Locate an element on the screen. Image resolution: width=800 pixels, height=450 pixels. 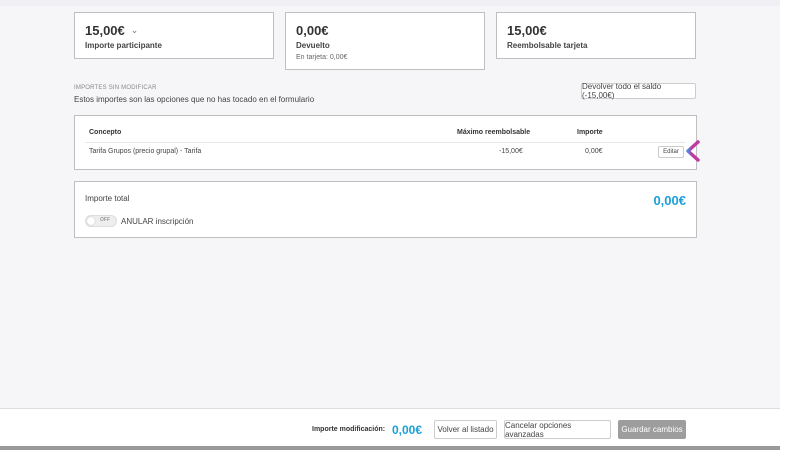
participant-amount-label: Importe participante is located at coordinates (123, 45).